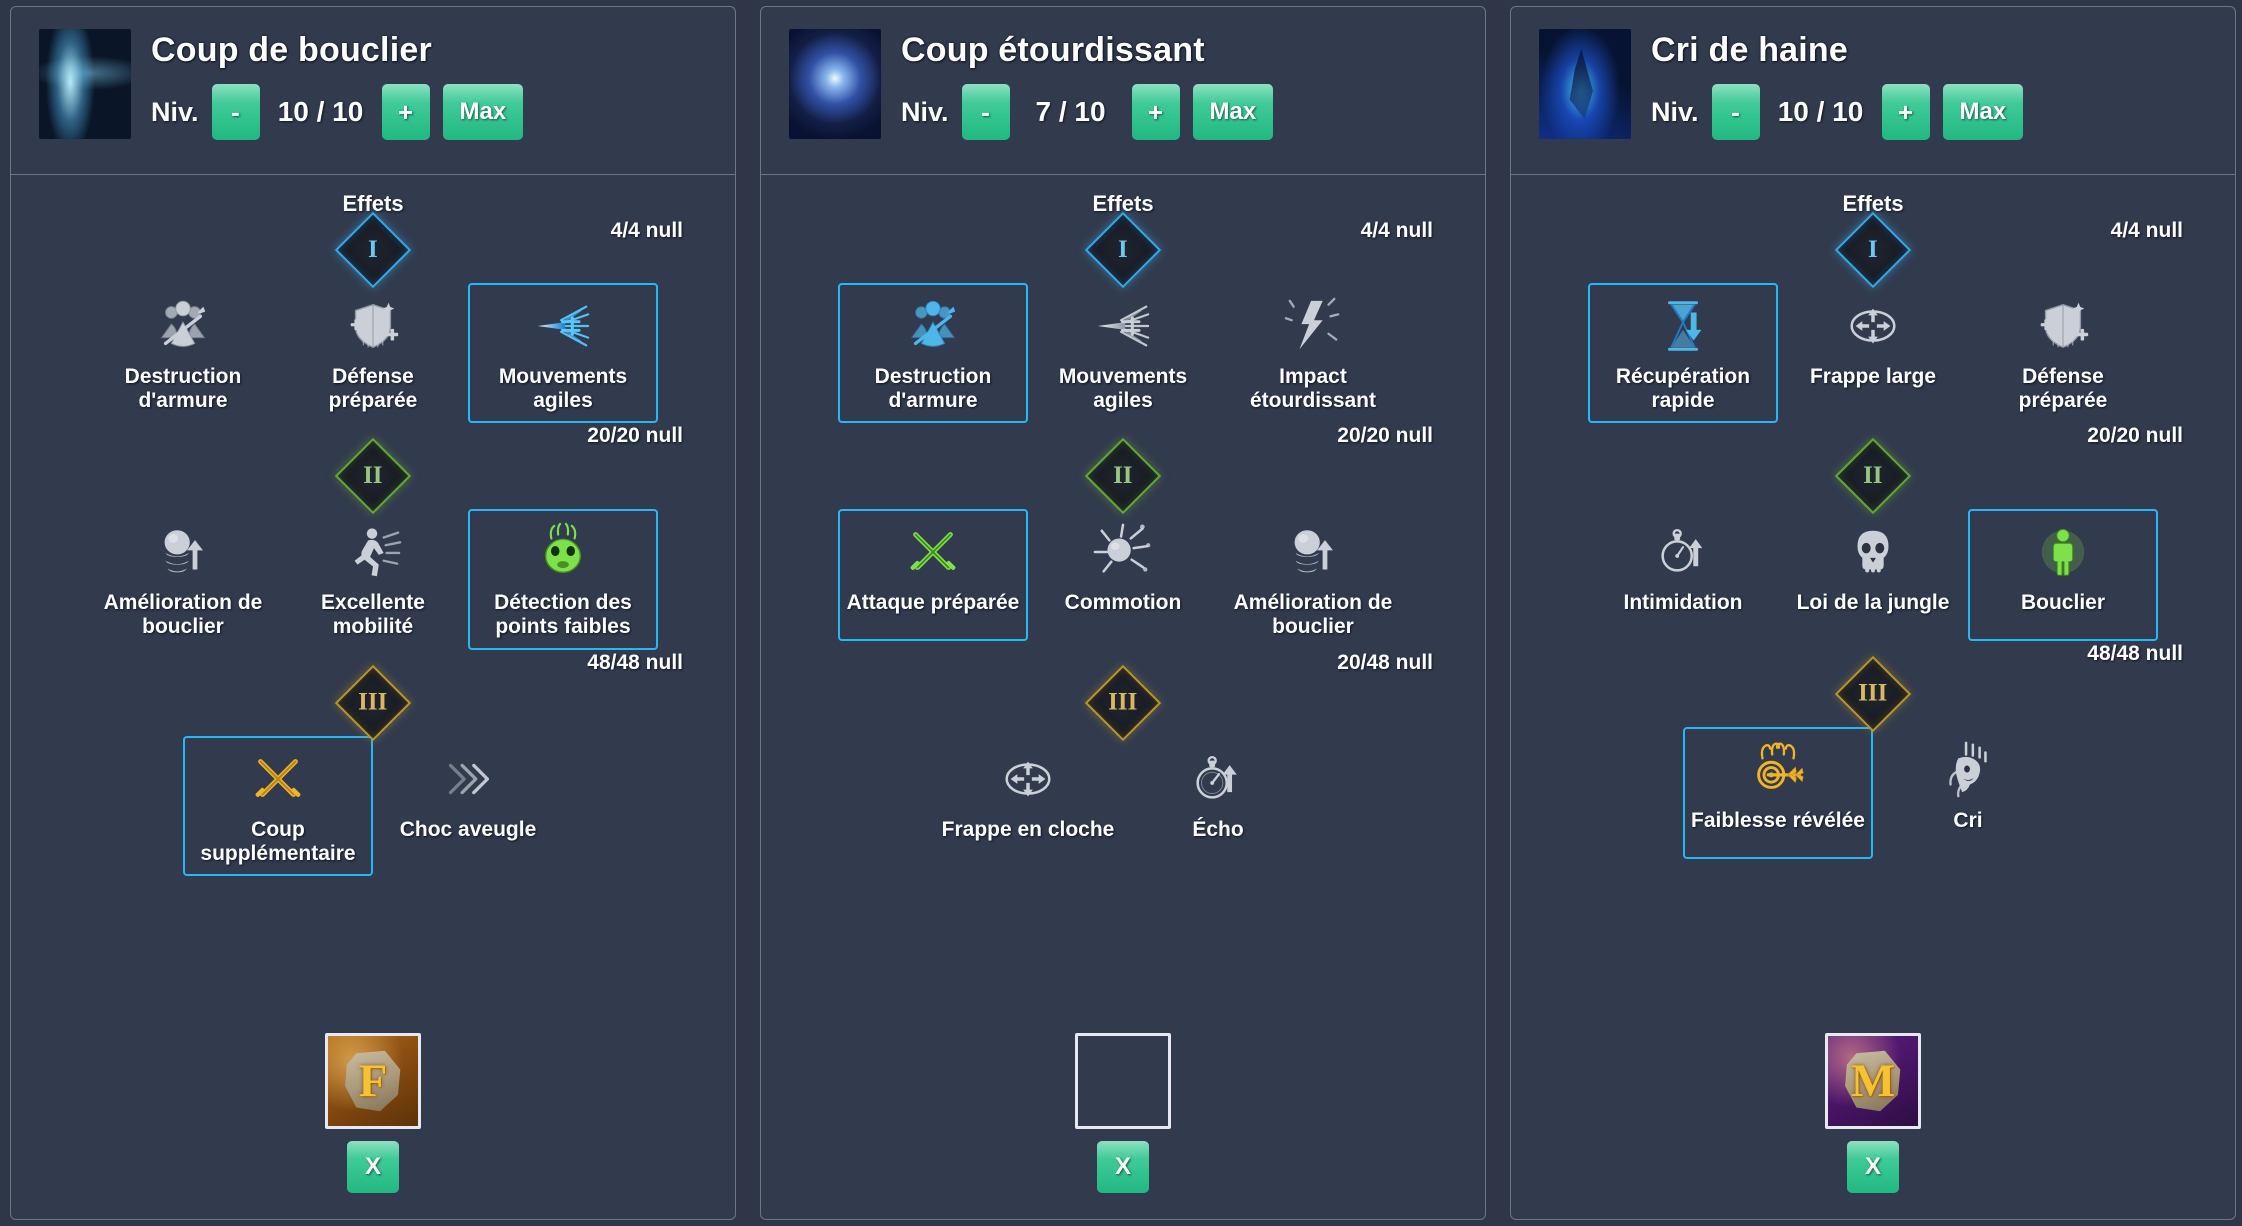  I want to click on skill-node: Bouclier, so click(2063, 575).